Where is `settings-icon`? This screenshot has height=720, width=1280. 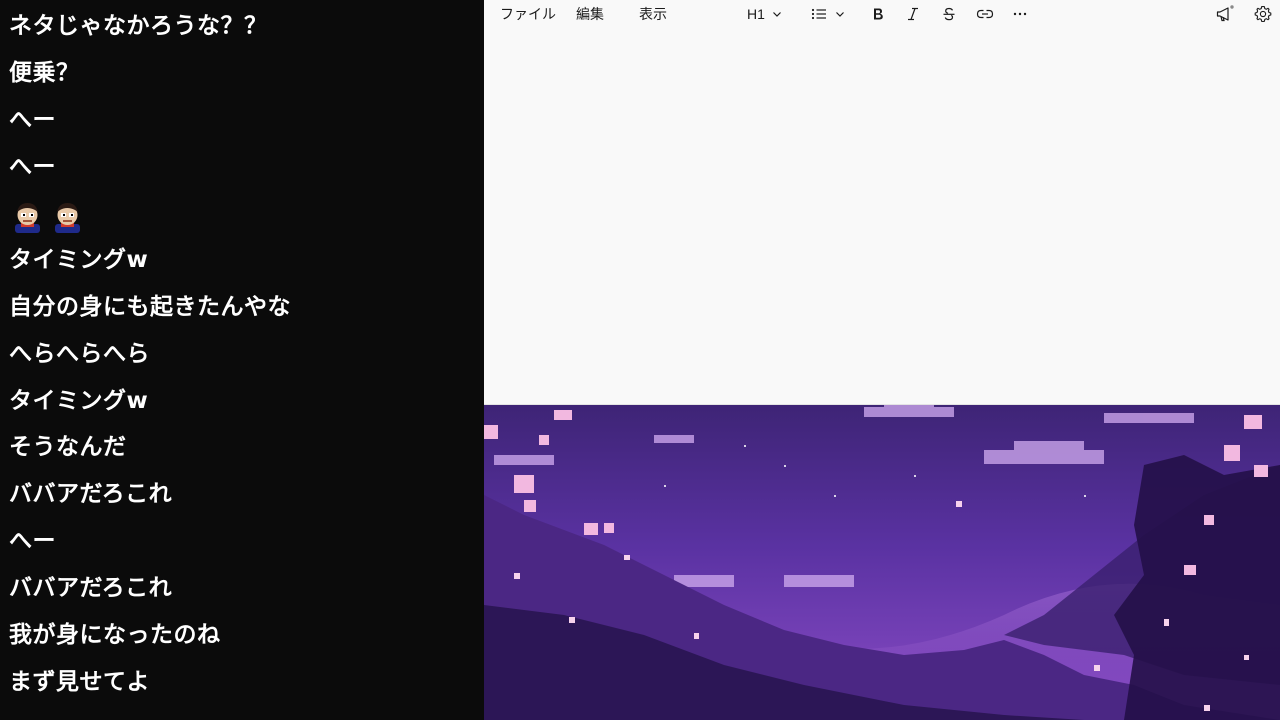
settings-icon is located at coordinates (1263, 14).